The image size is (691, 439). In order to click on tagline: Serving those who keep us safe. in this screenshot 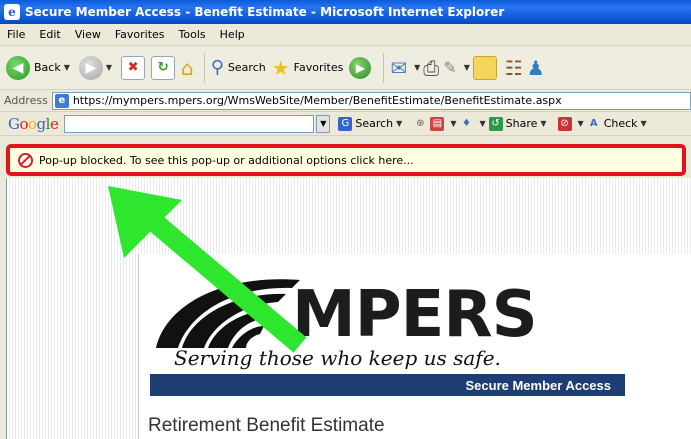, I will do `click(337, 358)`.